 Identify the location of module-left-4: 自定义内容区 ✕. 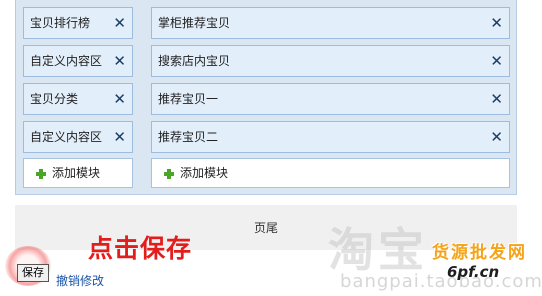
(78, 137).